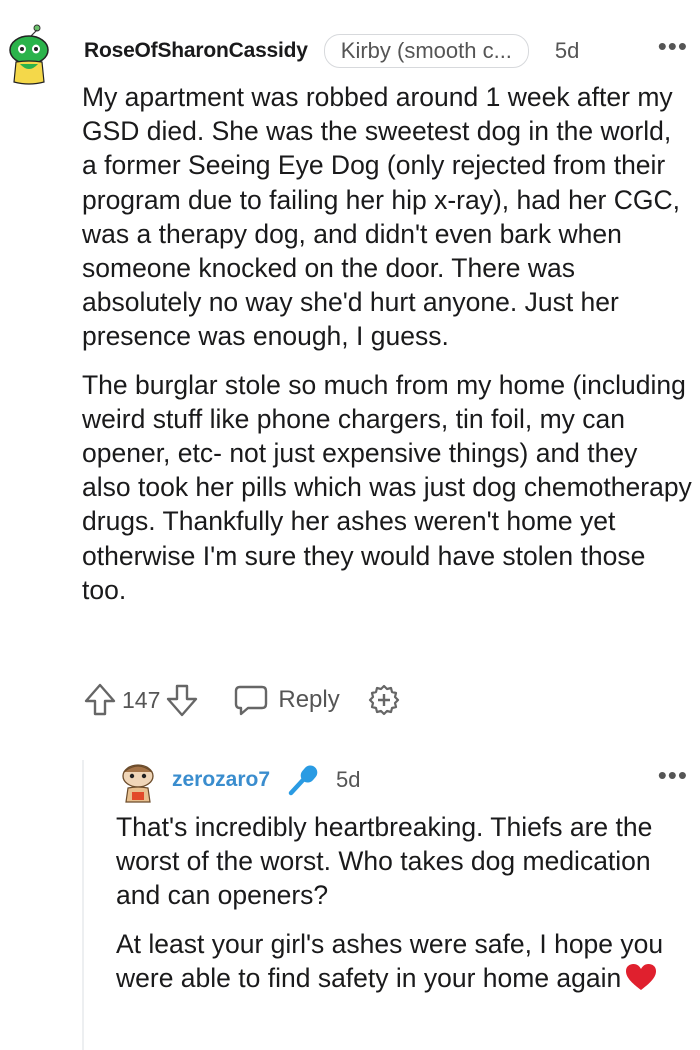 The image size is (700, 1050). I want to click on downvote-button, so click(182, 700).